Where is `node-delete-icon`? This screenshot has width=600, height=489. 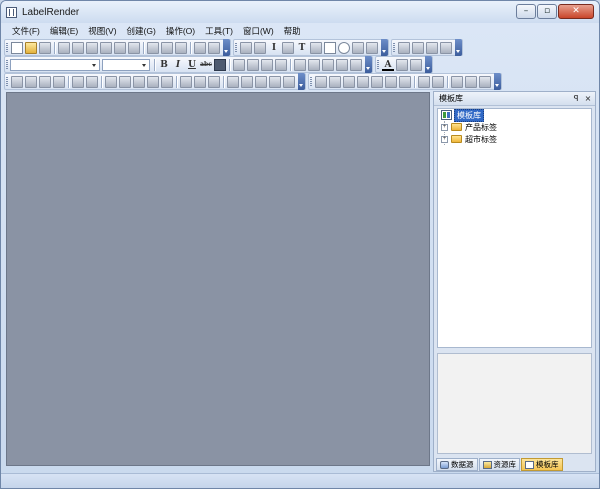
node-delete-icon is located at coordinates (485, 81).